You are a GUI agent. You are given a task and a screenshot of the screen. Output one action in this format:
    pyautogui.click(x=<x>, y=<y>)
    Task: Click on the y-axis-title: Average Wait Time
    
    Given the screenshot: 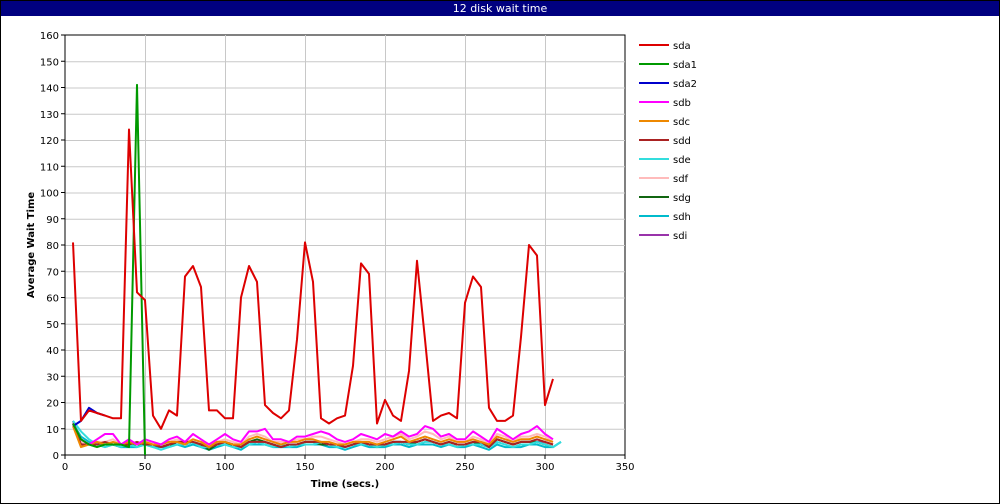 What is the action you would take?
    pyautogui.click(x=31, y=245)
    